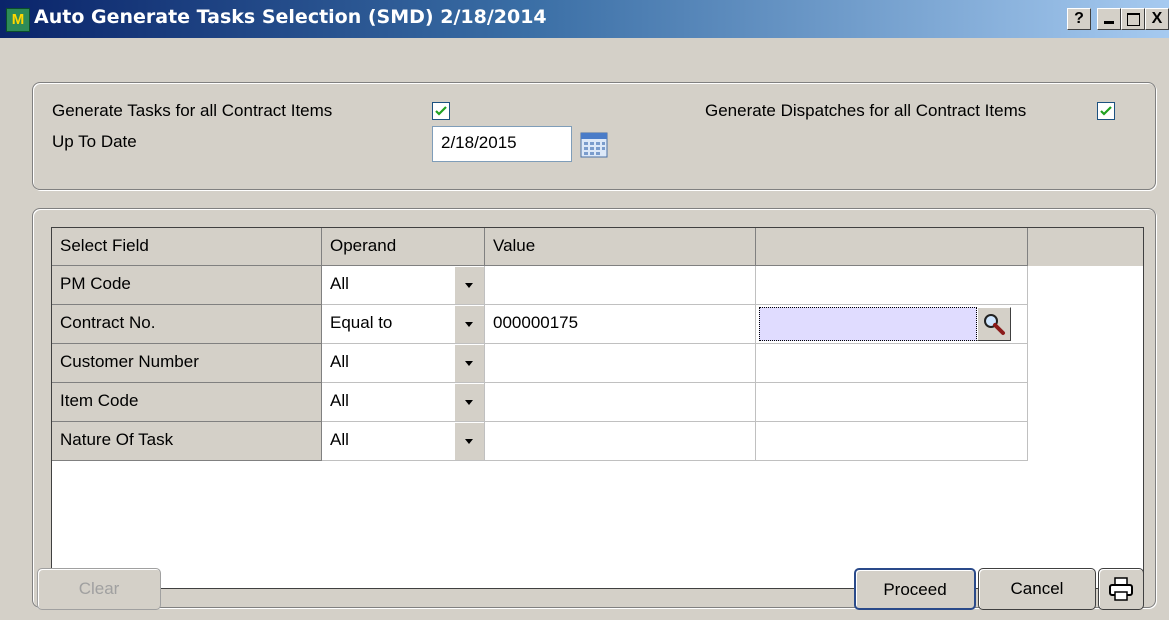 Image resolution: width=1169 pixels, height=620 pixels. Describe the element at coordinates (892, 363) in the screenshot. I see `row-customer-number-extra` at that location.